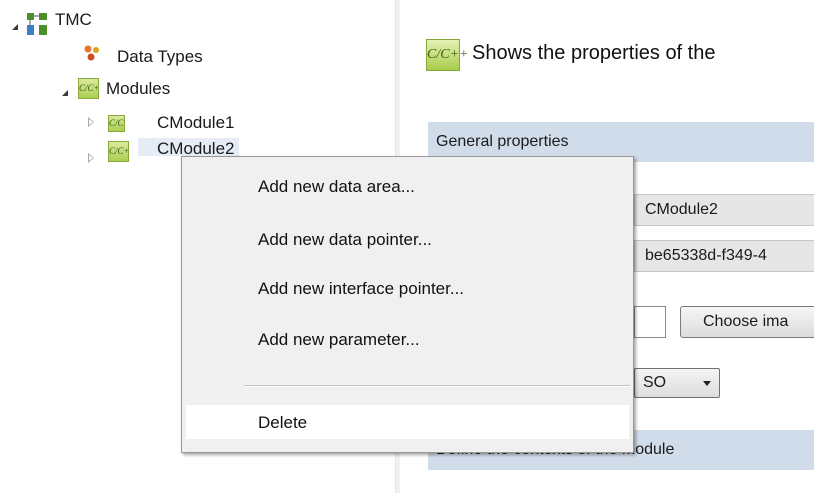  I want to click on tree-item-label: Data Types, so click(160, 56).